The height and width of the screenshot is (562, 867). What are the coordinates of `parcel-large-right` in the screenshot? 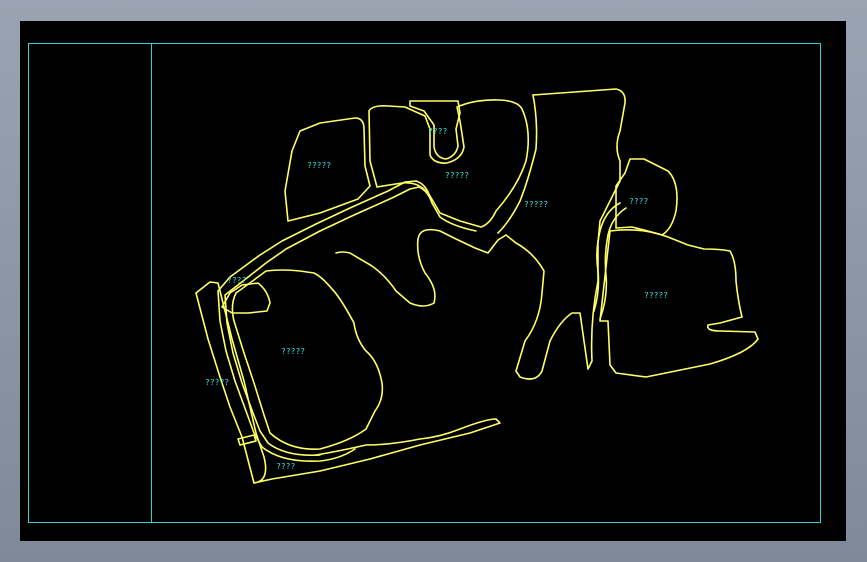 It's located at (679, 303).